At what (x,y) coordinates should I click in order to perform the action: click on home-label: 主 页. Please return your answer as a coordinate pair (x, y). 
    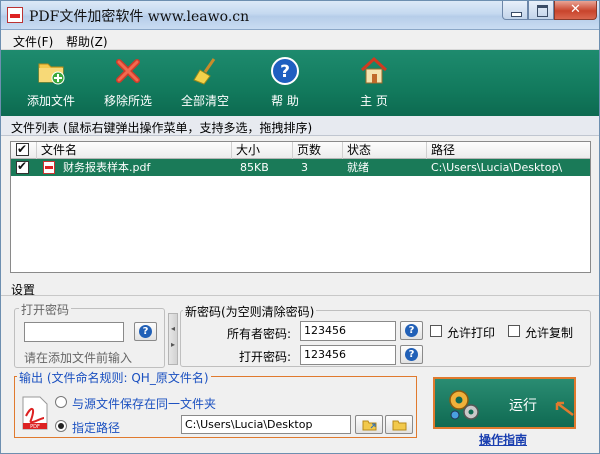
    Looking at the image, I should click on (374, 101).